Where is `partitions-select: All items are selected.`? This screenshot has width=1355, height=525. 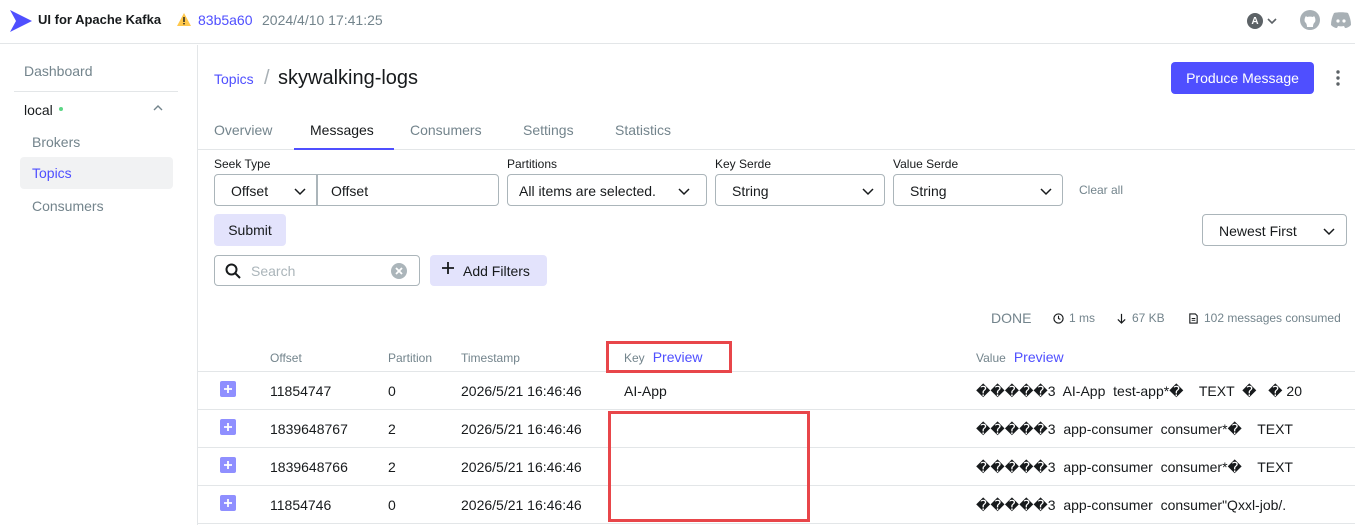
partitions-select: All items are selected. is located at coordinates (607, 190).